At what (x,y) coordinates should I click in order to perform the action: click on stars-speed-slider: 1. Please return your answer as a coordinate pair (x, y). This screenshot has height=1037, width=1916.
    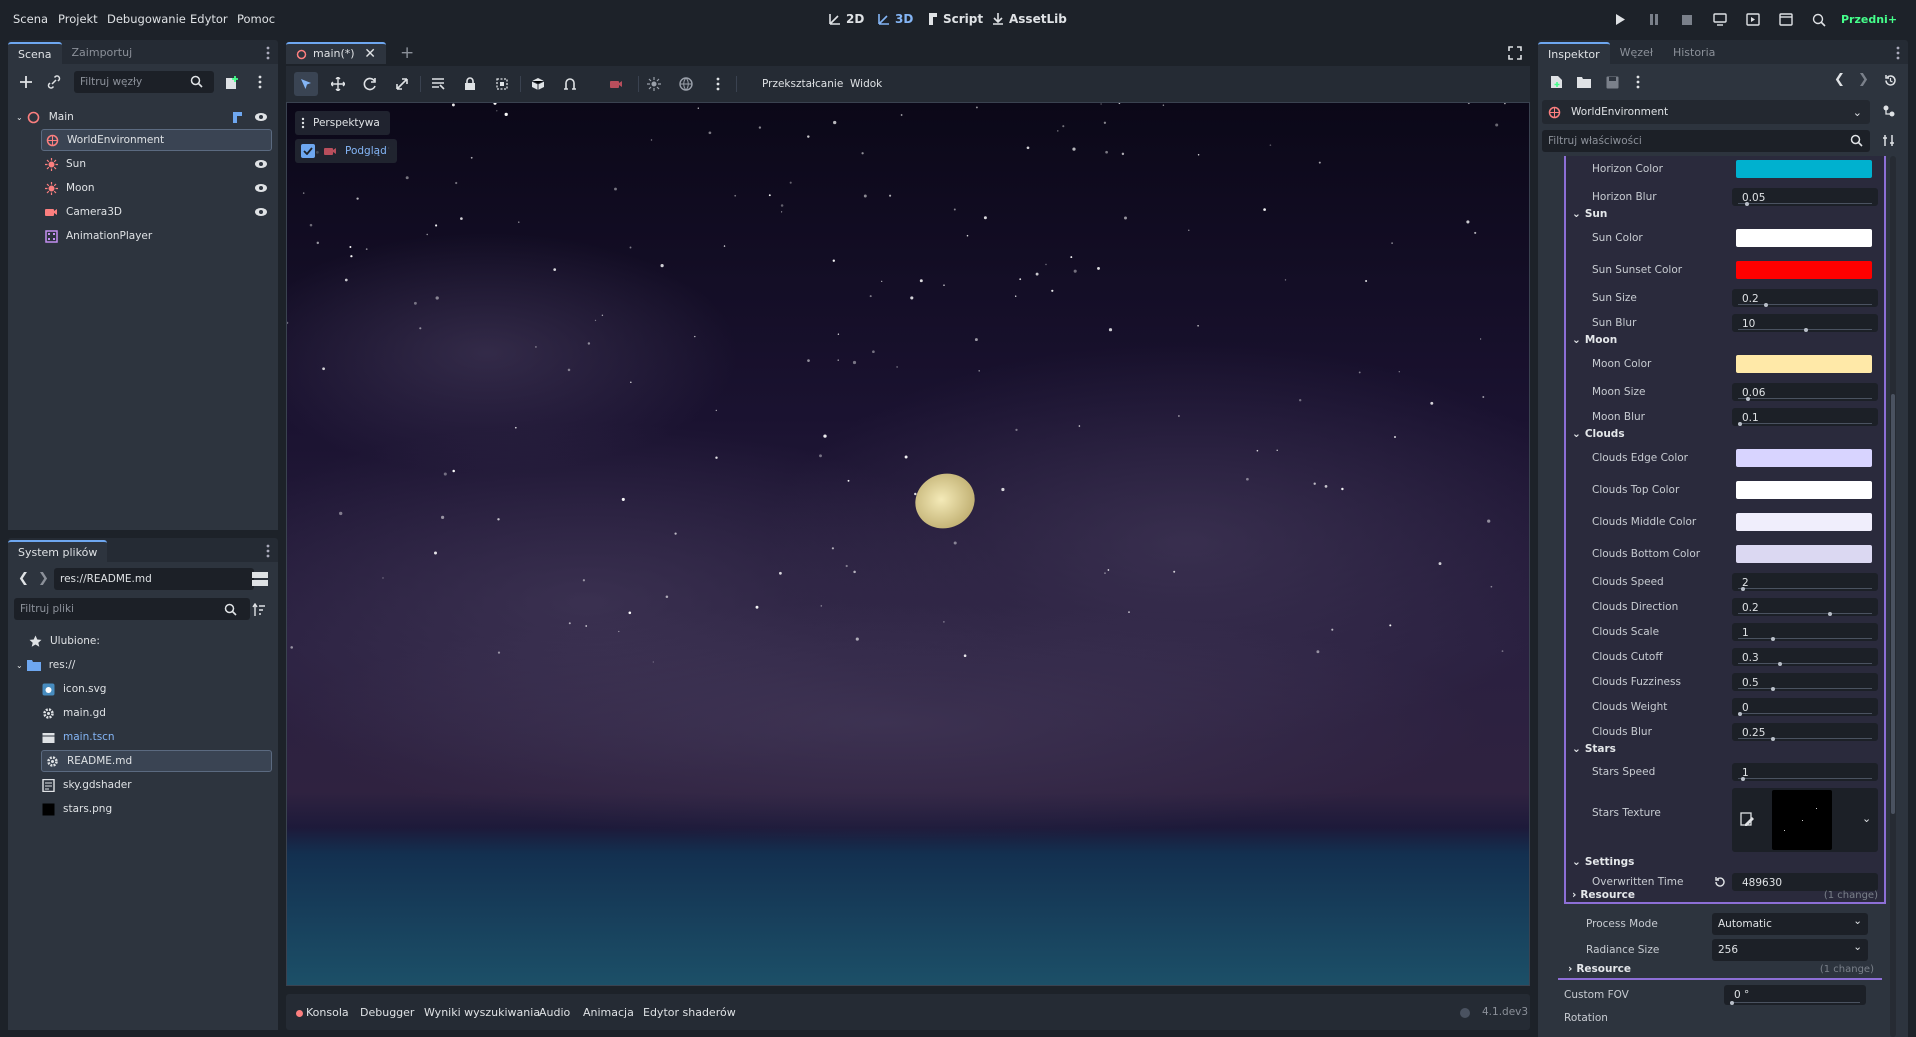
    Looking at the image, I should click on (1805, 772).